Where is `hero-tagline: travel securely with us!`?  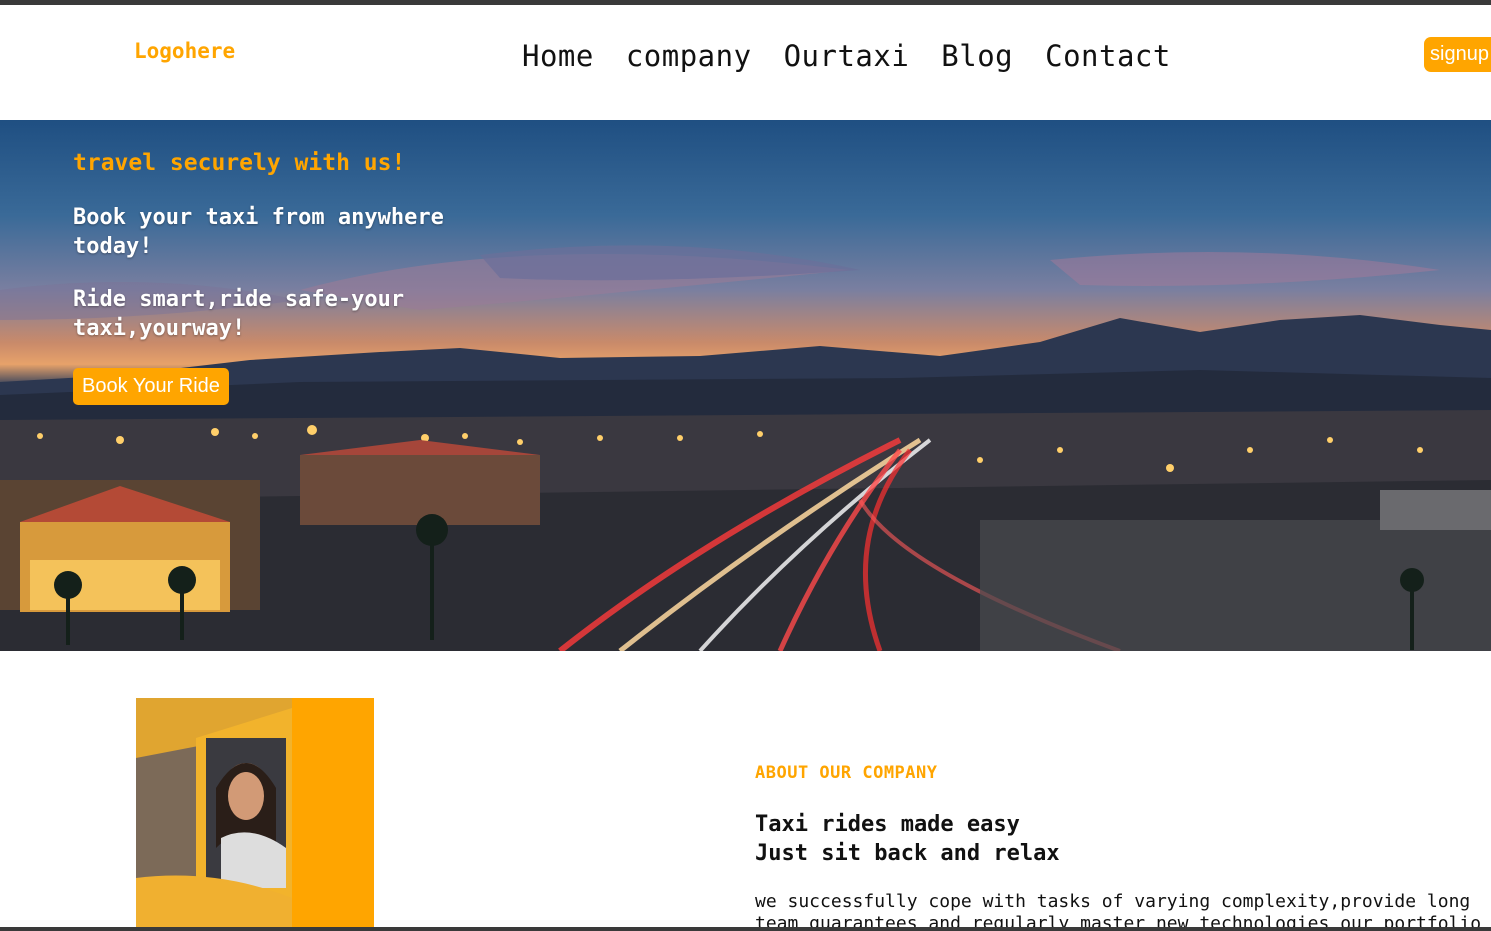
hero-tagline: travel securely with us! is located at coordinates (239, 163).